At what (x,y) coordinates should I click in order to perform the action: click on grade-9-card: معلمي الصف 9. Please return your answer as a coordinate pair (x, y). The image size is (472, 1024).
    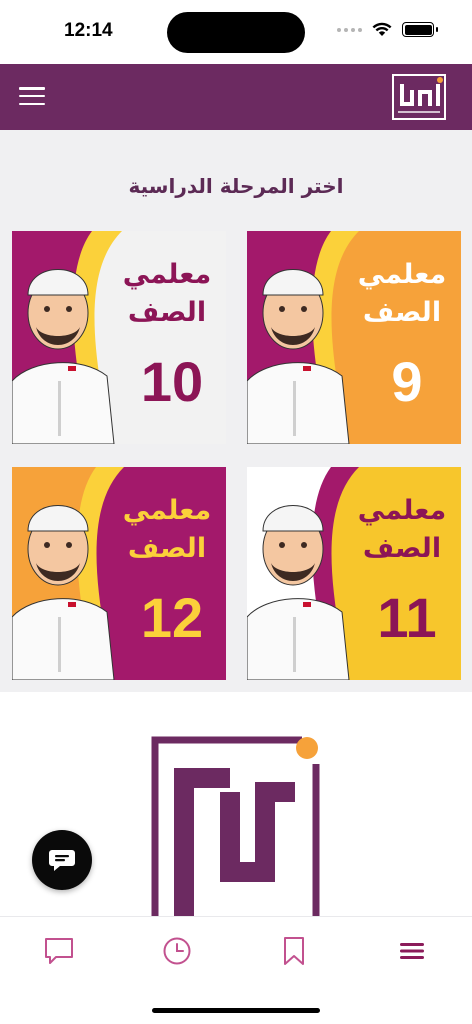
    Looking at the image, I should click on (354, 337).